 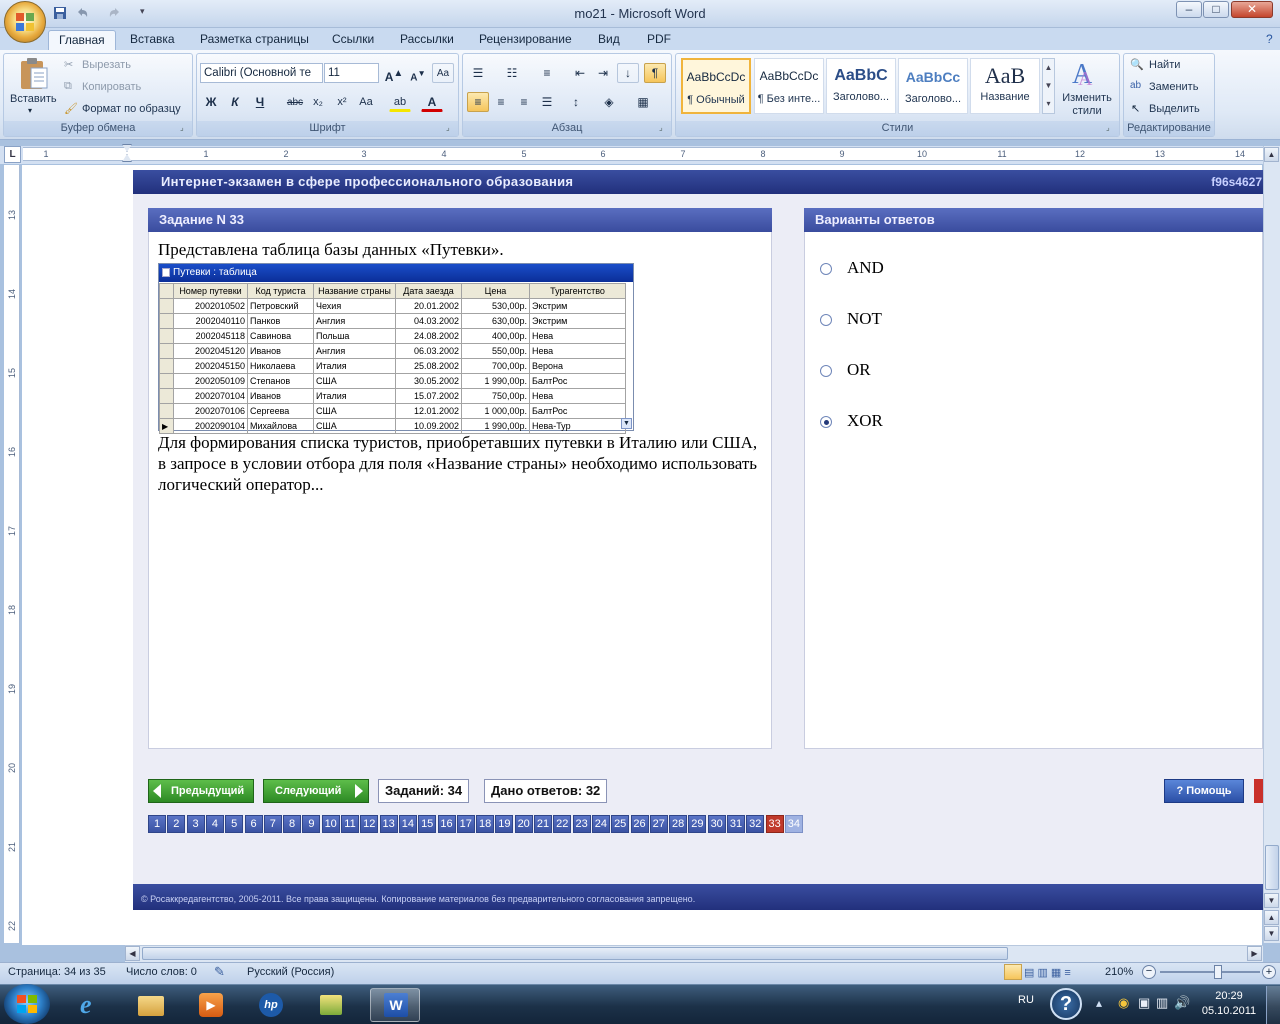 I want to click on volume-icon: 🔊, so click(x=1182, y=1003).